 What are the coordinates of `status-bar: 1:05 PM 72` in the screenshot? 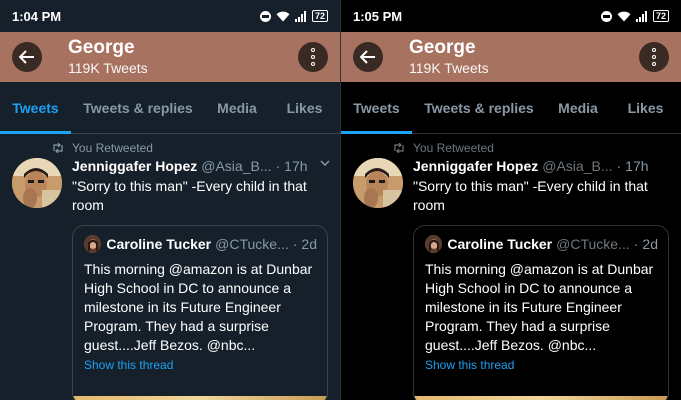 It's located at (511, 16).